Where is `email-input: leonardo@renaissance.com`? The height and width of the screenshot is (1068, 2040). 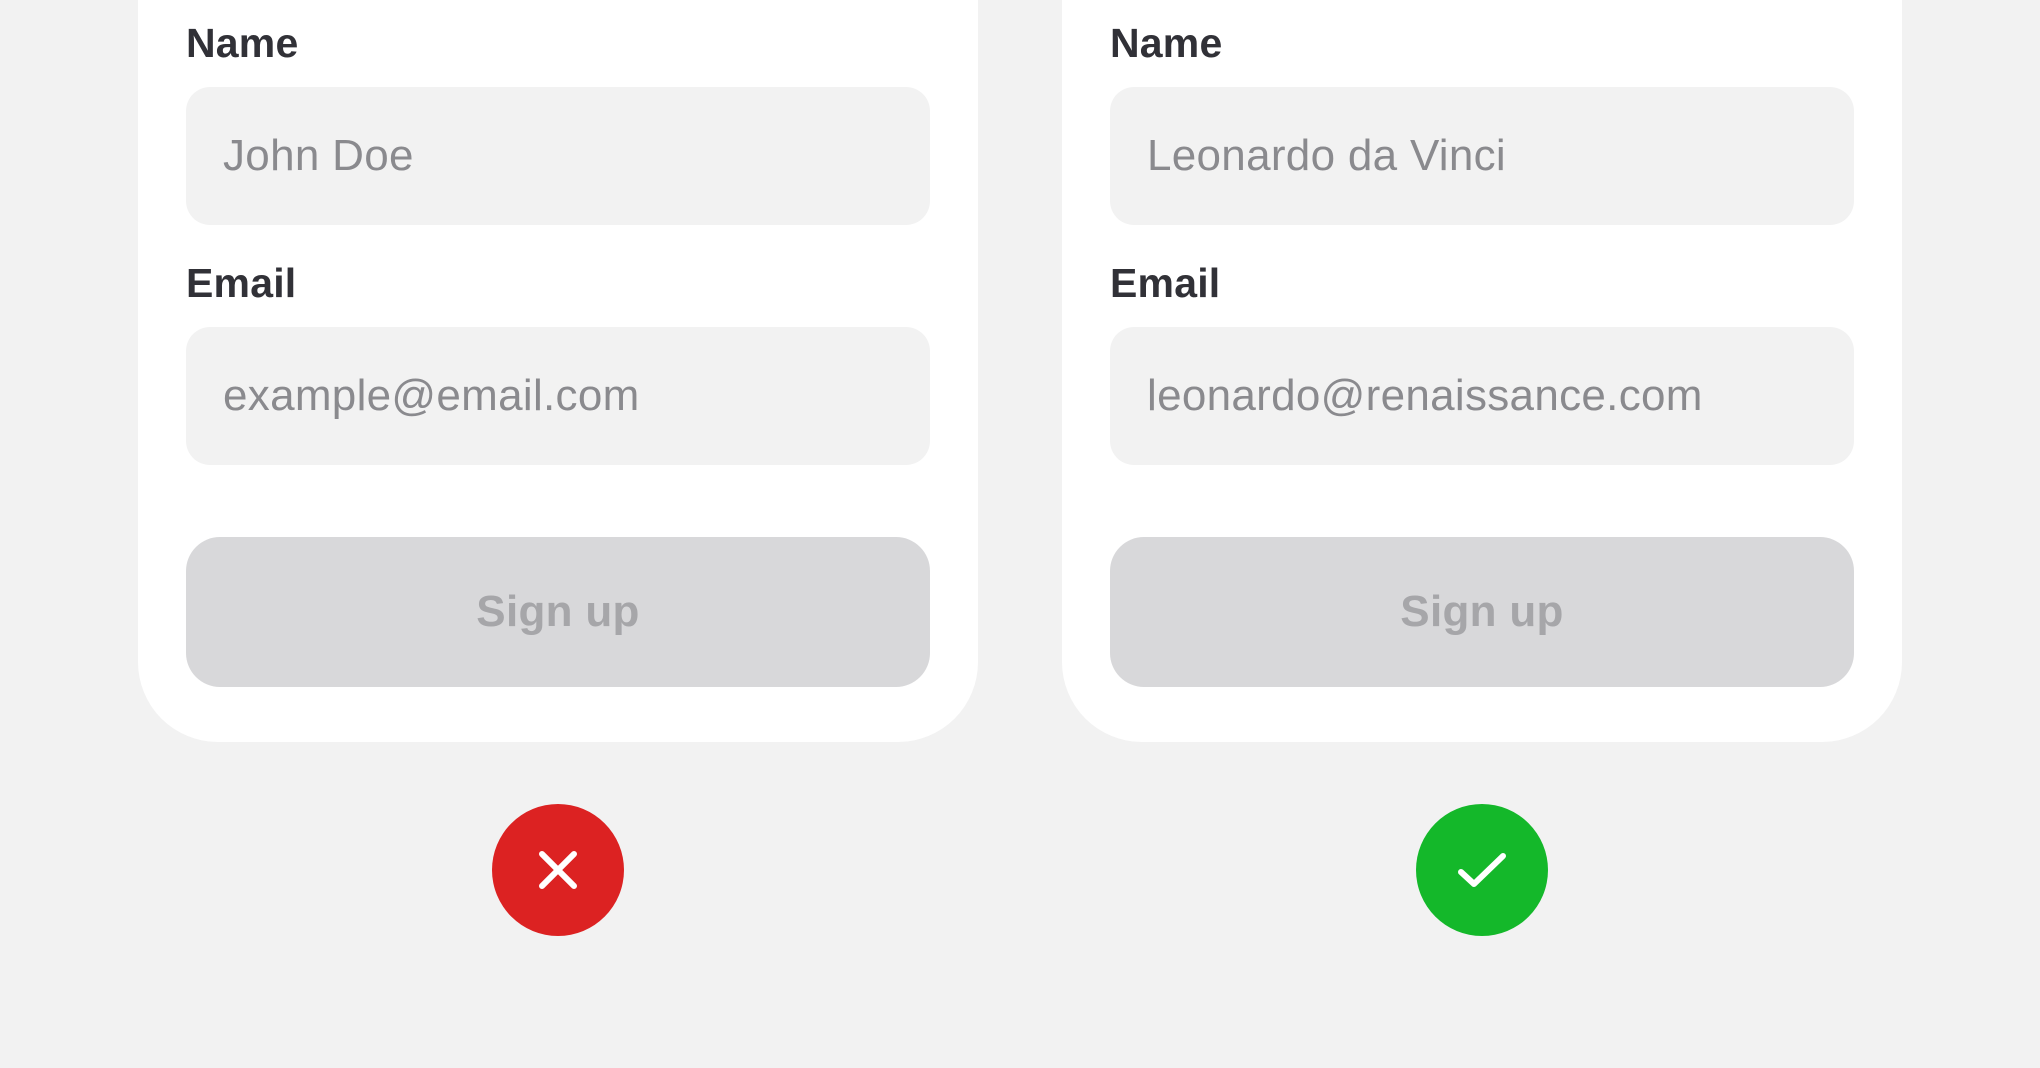
email-input: leonardo@renaissance.com is located at coordinates (1482, 396).